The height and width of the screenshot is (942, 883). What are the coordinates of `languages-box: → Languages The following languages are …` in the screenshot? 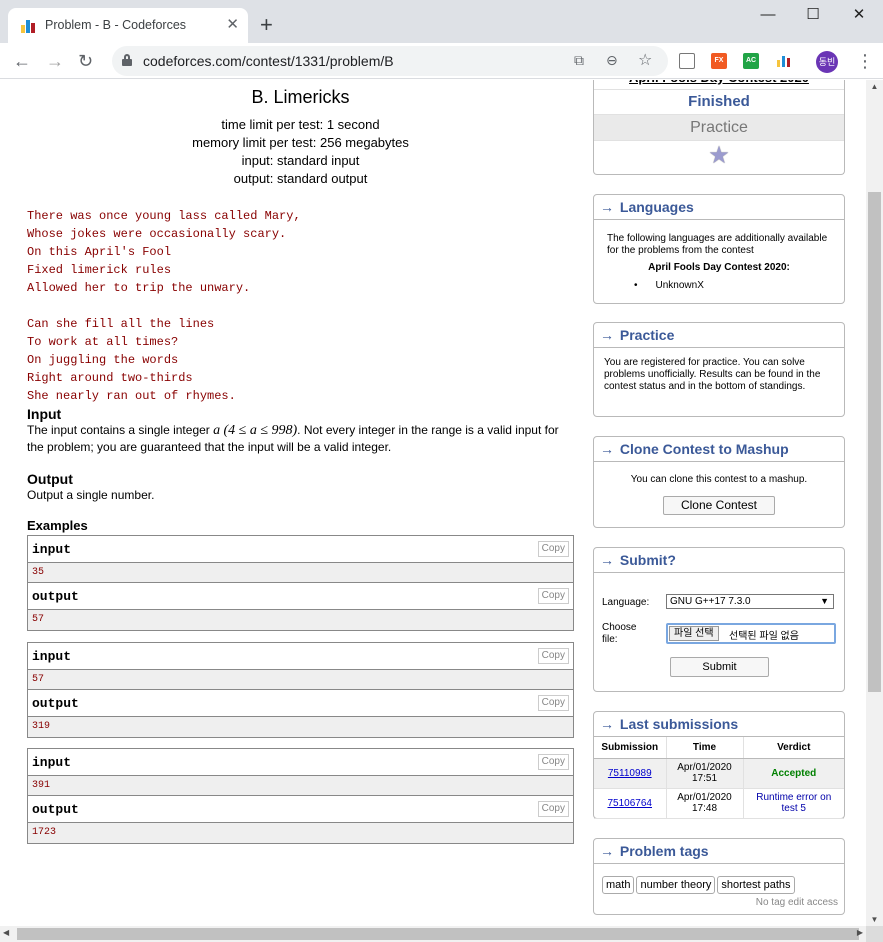 It's located at (719, 249).